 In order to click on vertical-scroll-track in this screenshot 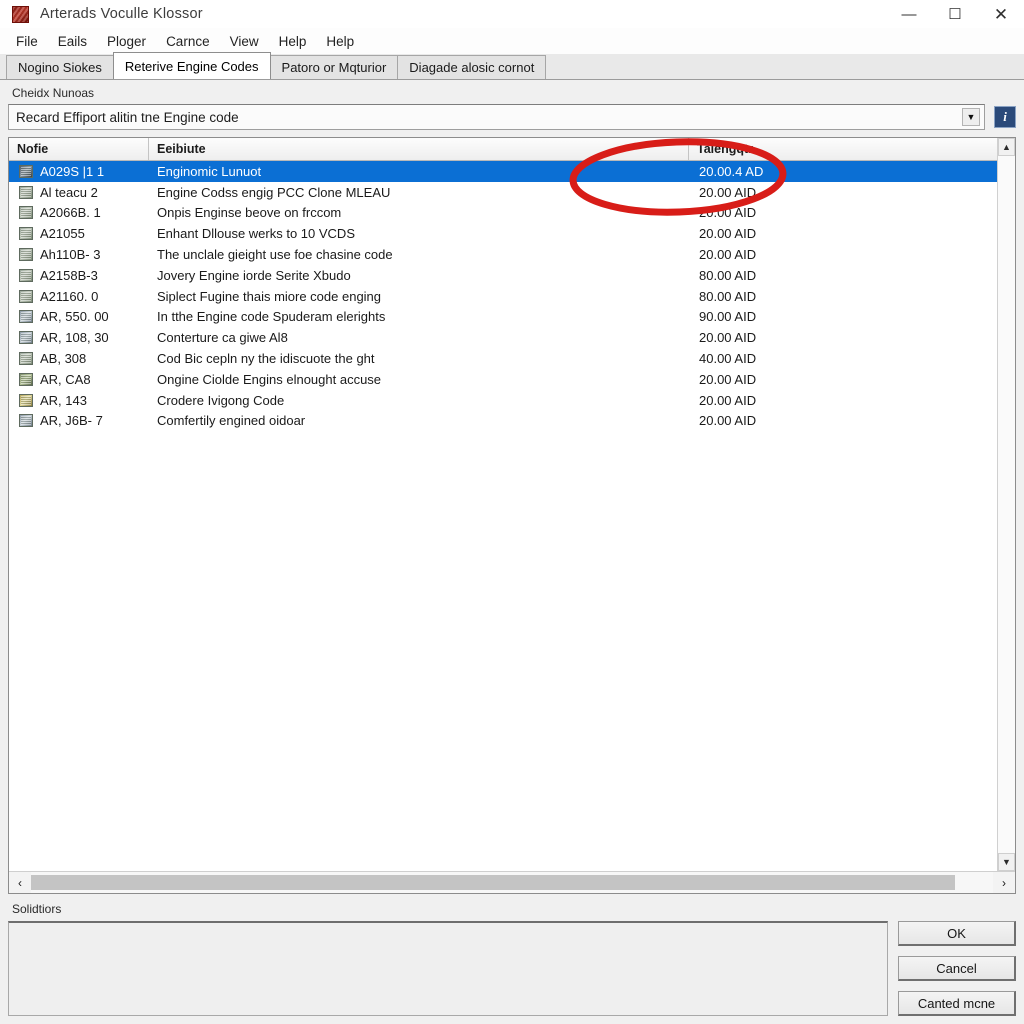, I will do `click(1006, 504)`.